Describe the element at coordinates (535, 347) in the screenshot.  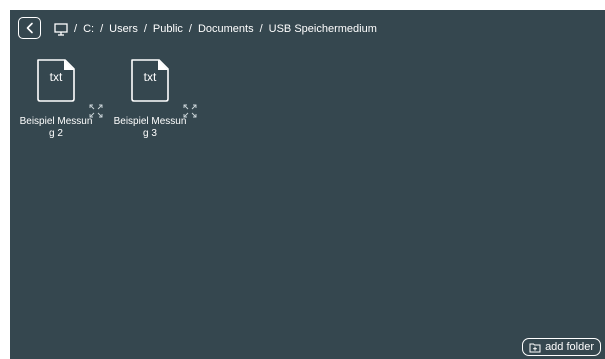
I see `folder-plus-icon` at that location.